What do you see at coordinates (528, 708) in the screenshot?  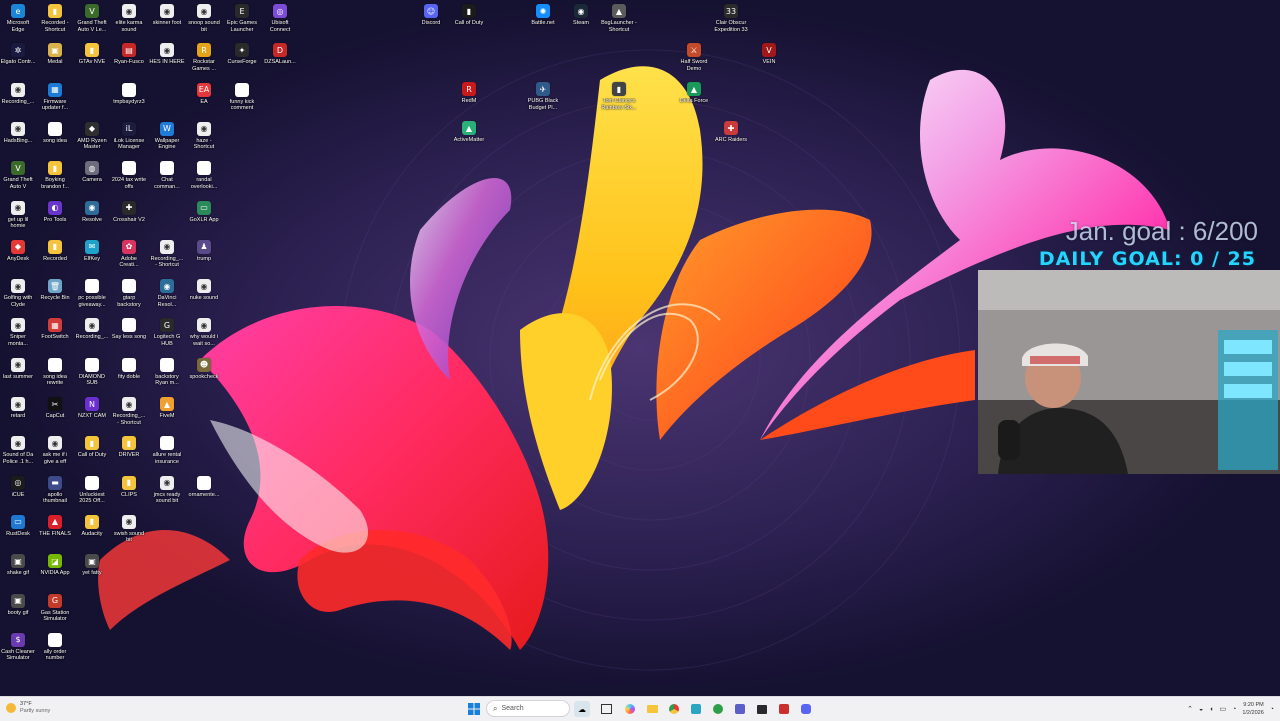 I see `taskbar-search: ⌕ Search` at bounding box center [528, 708].